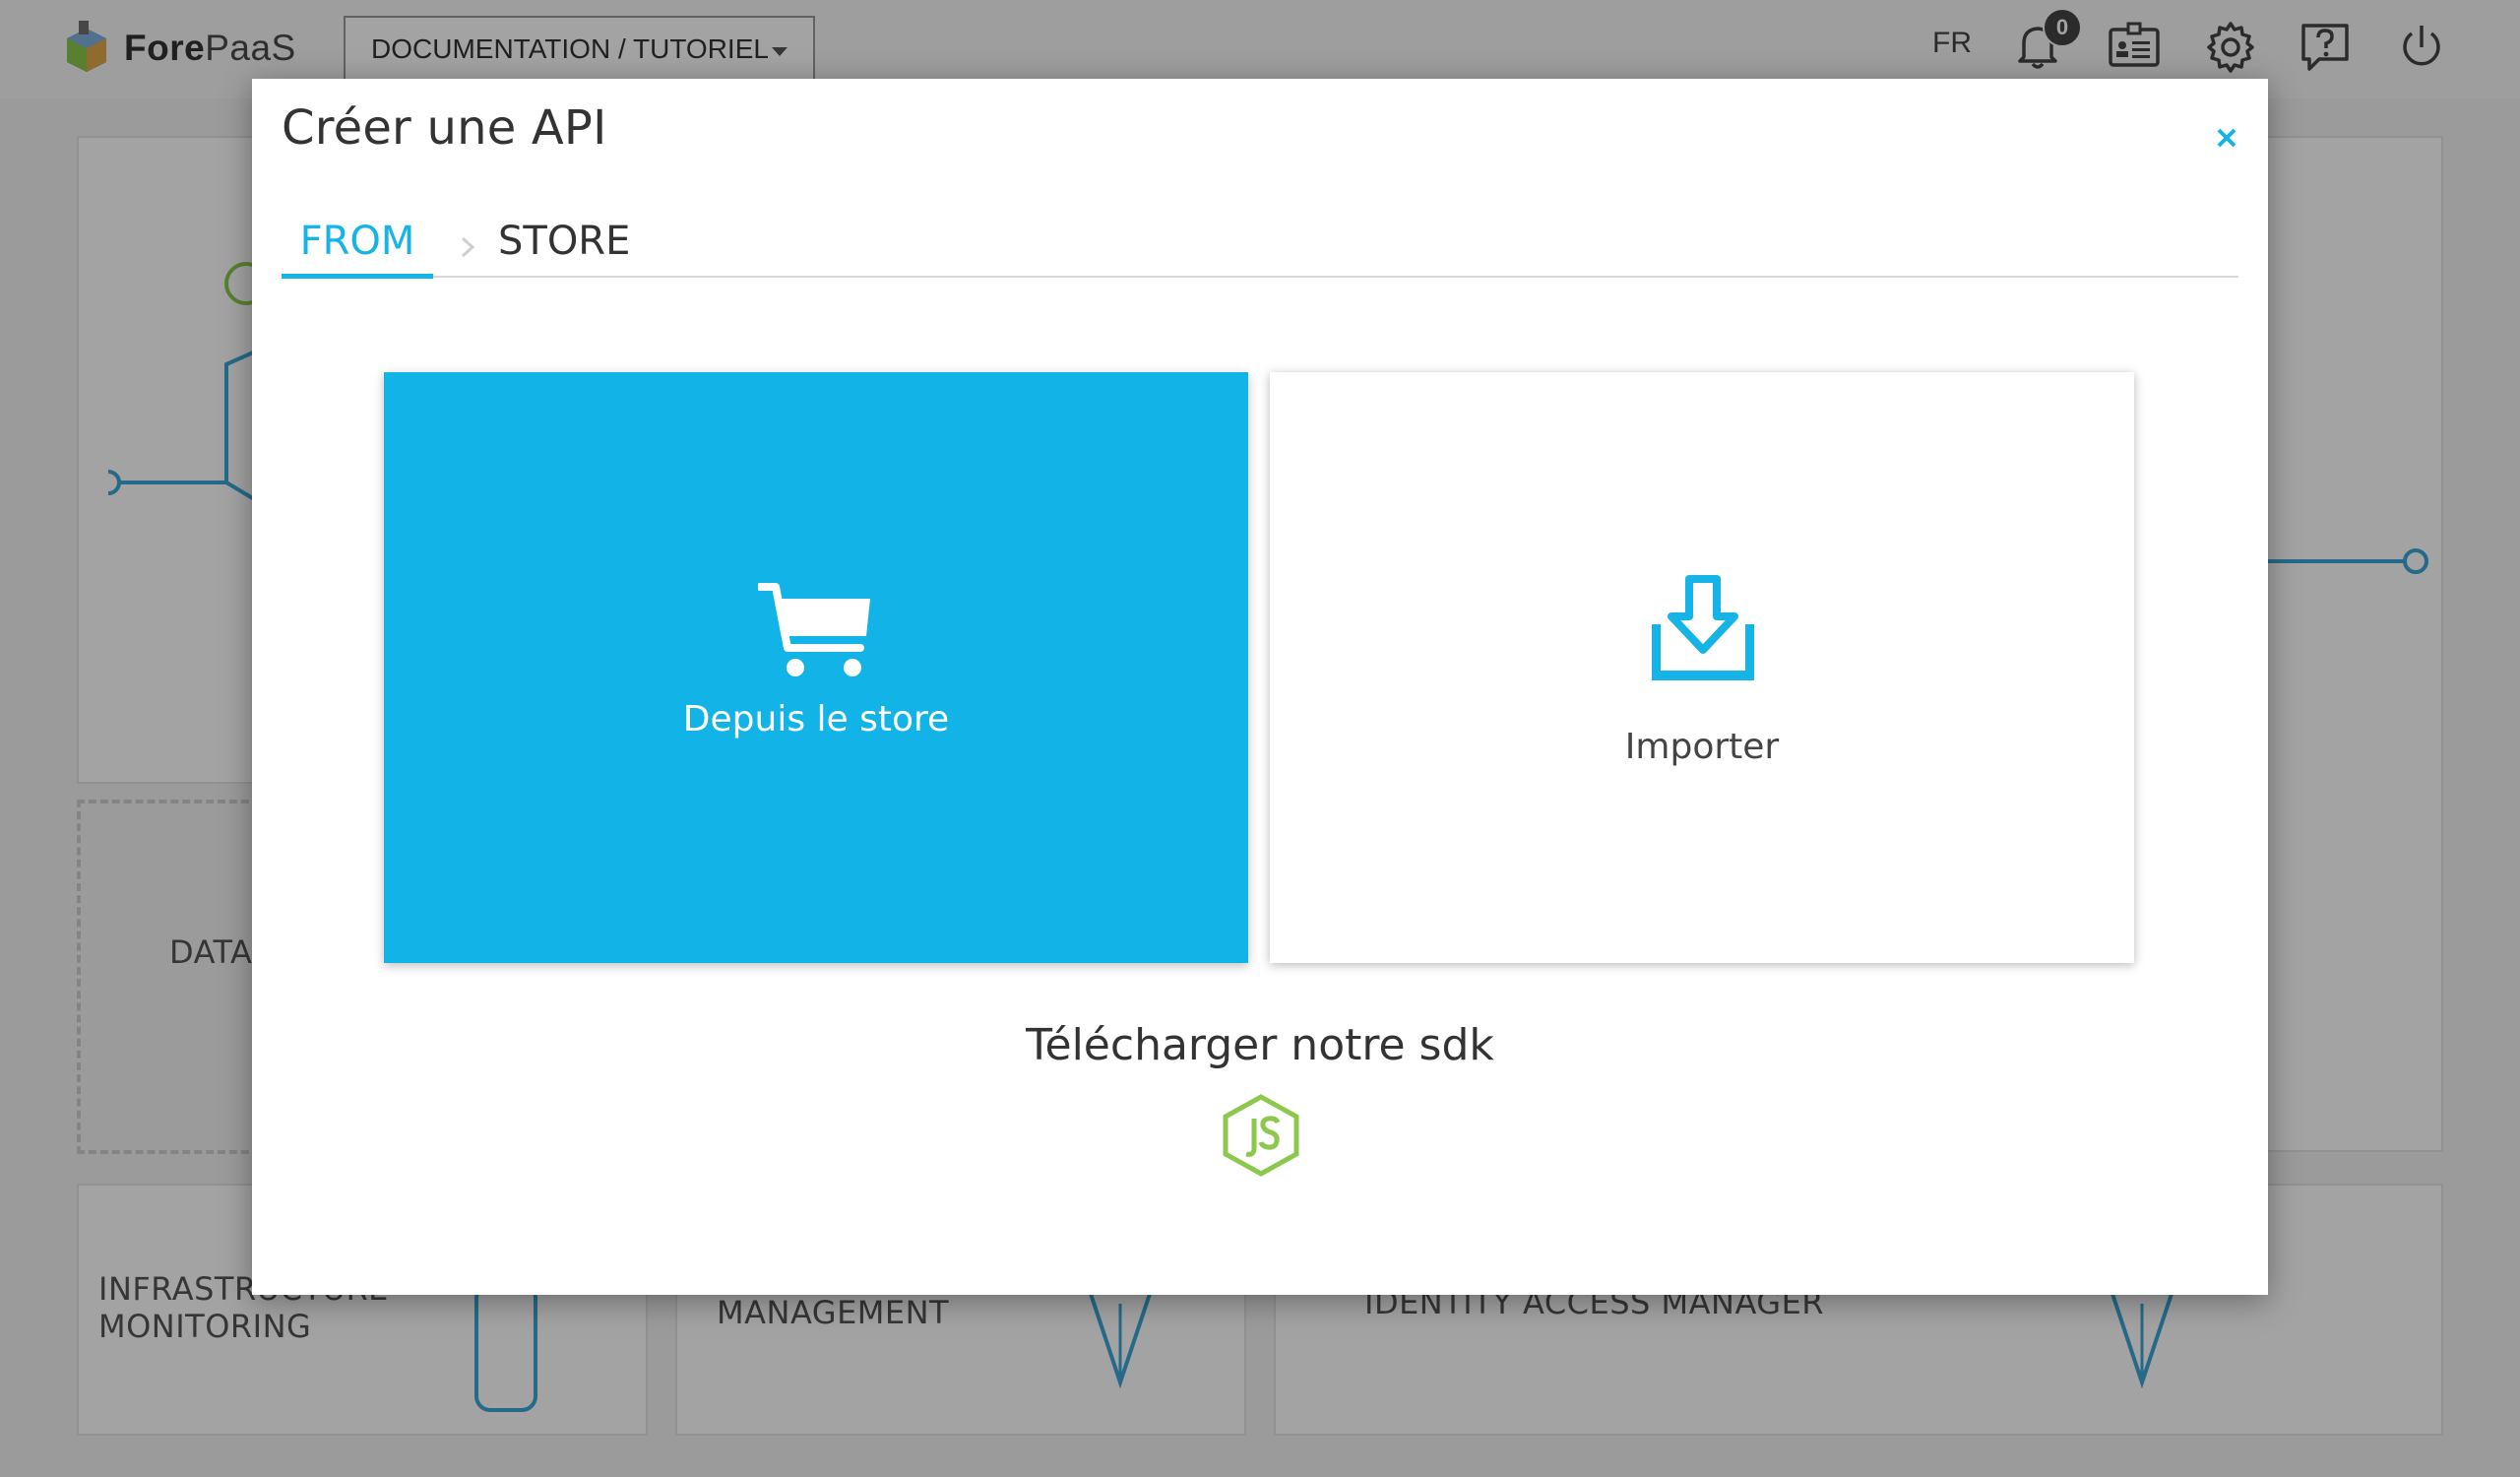  What do you see at coordinates (1260, 1045) in the screenshot?
I see `sdk-download-label: Télécharger notre sdk` at bounding box center [1260, 1045].